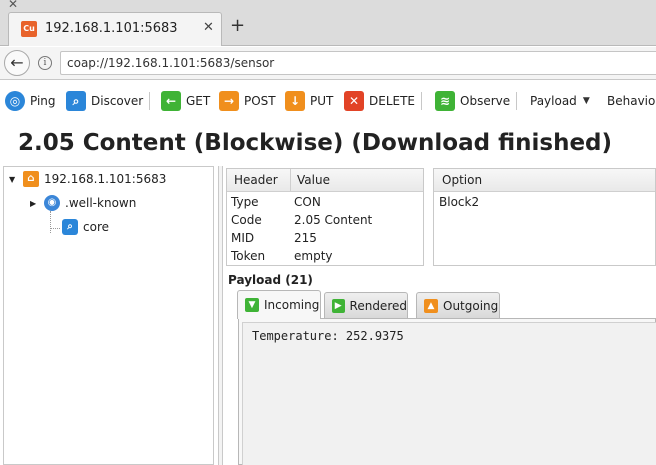 The width and height of the screenshot is (656, 465). I want to click on behavior-menu-button: Behavior, so click(631, 101).